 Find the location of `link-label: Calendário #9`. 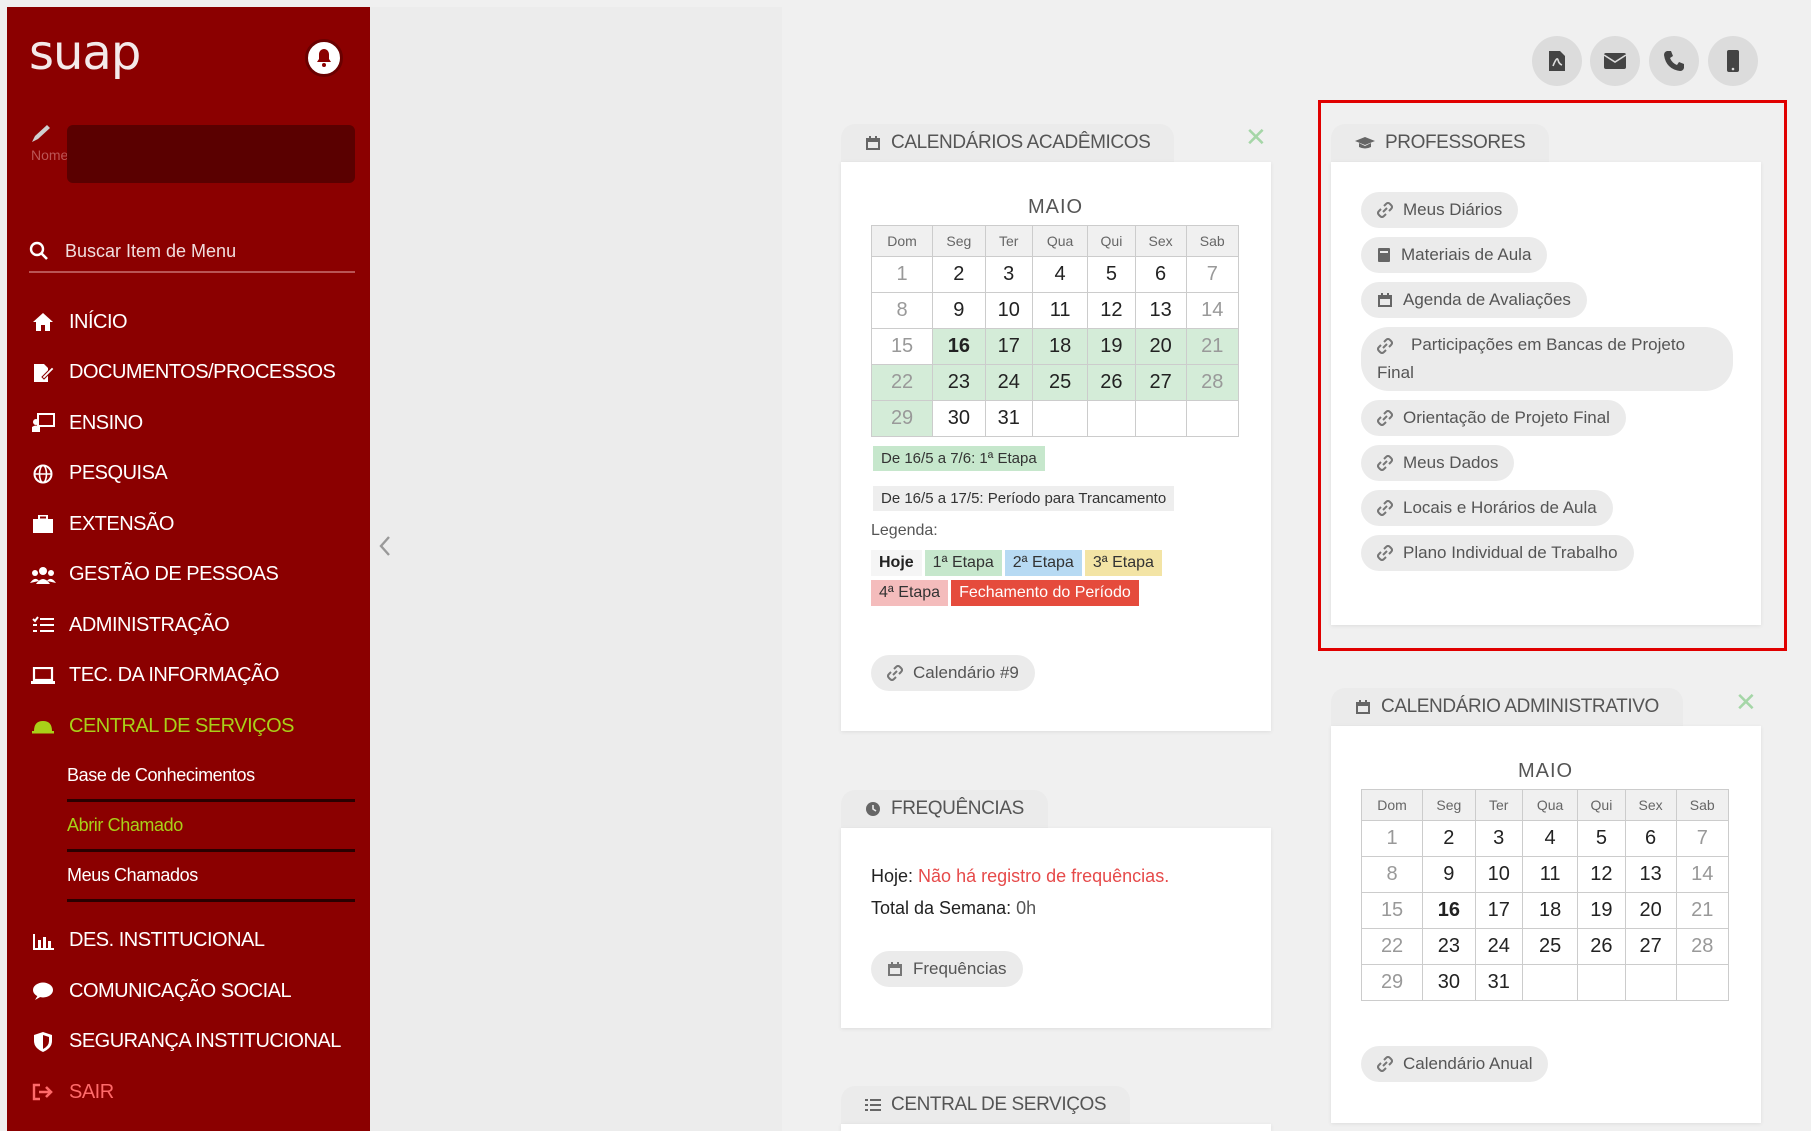

link-label: Calendário #9 is located at coordinates (966, 672).